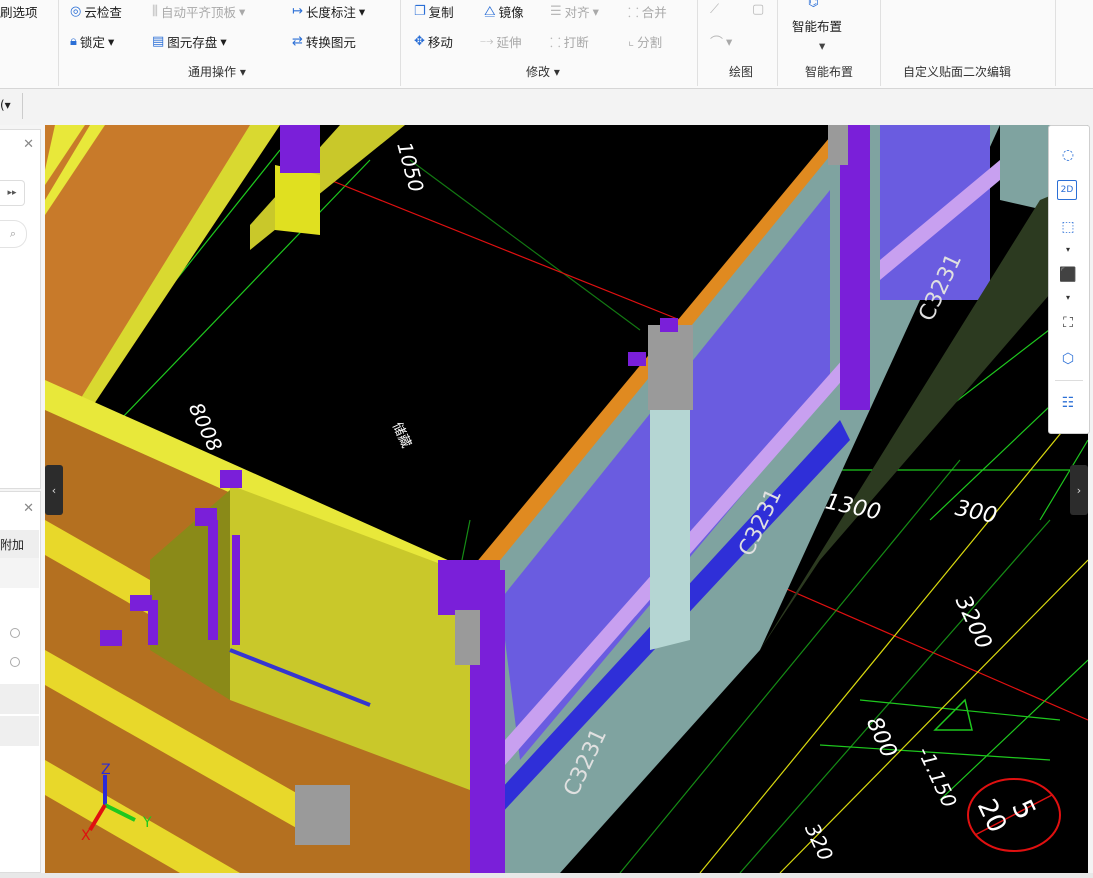 The width and height of the screenshot is (1093, 878). What do you see at coordinates (19, 544) in the screenshot?
I see `attached-column-header: 附加` at bounding box center [19, 544].